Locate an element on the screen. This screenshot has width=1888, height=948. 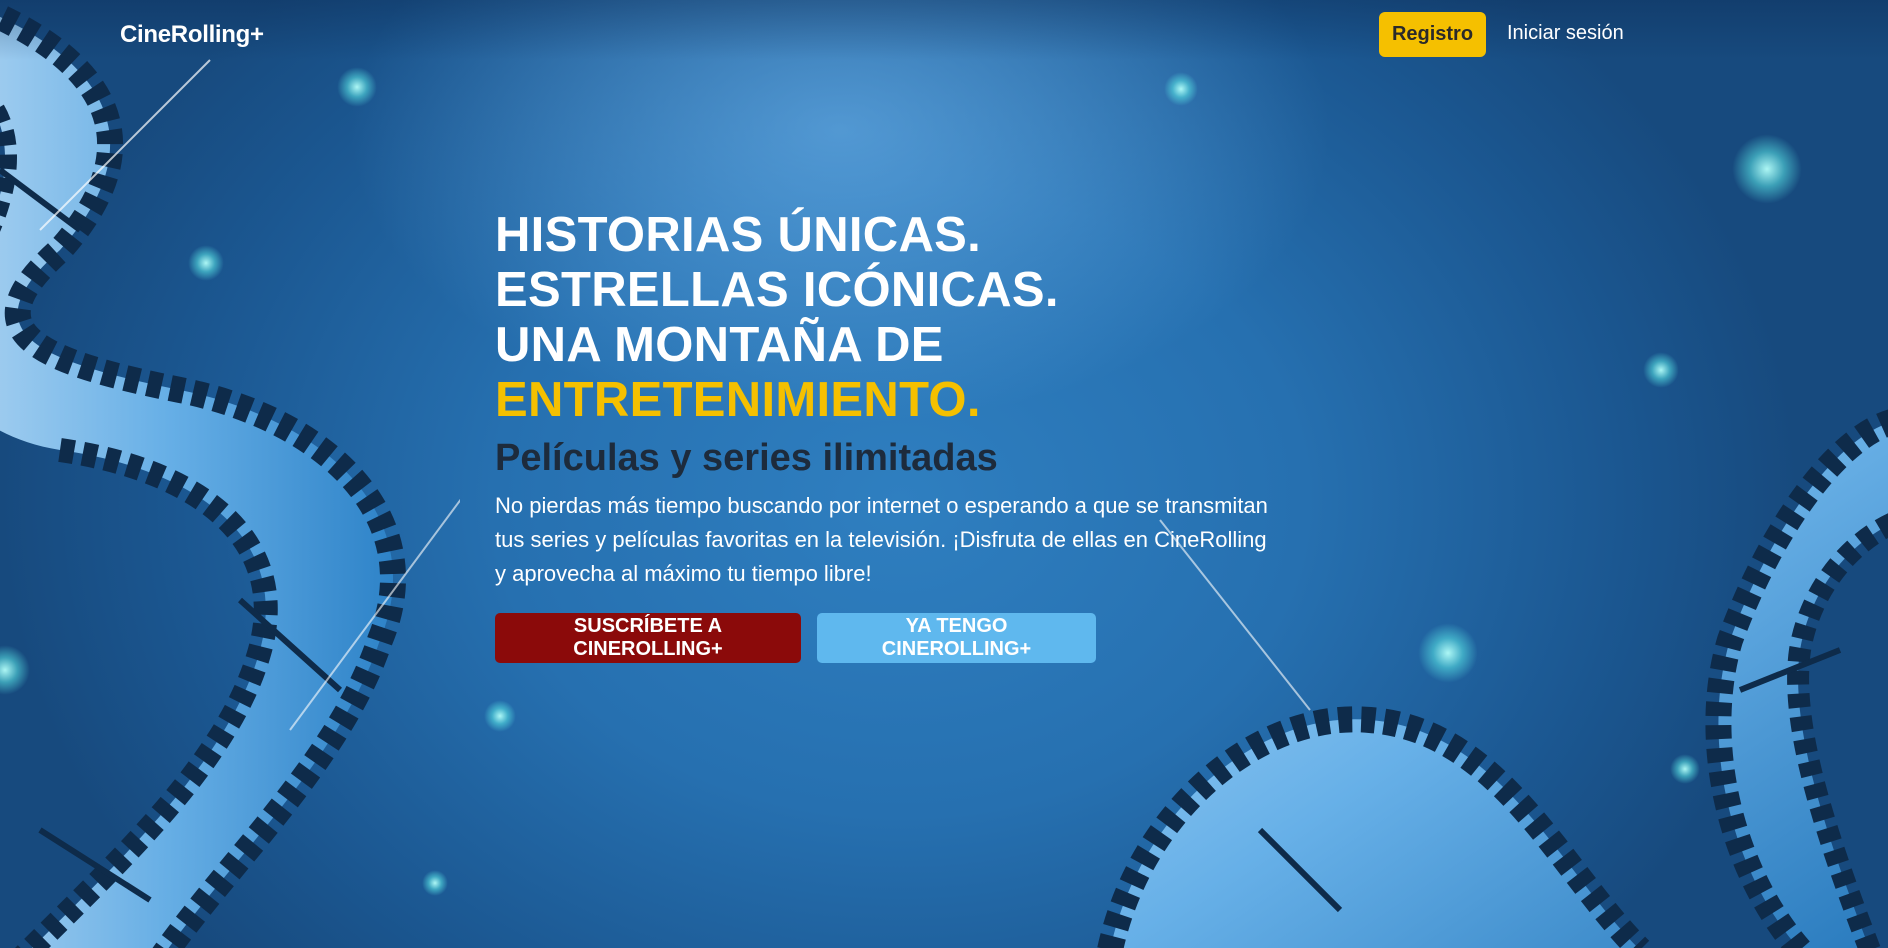
headline-line-1: HISTORIAS ÚNICAS. is located at coordinates (738, 235).